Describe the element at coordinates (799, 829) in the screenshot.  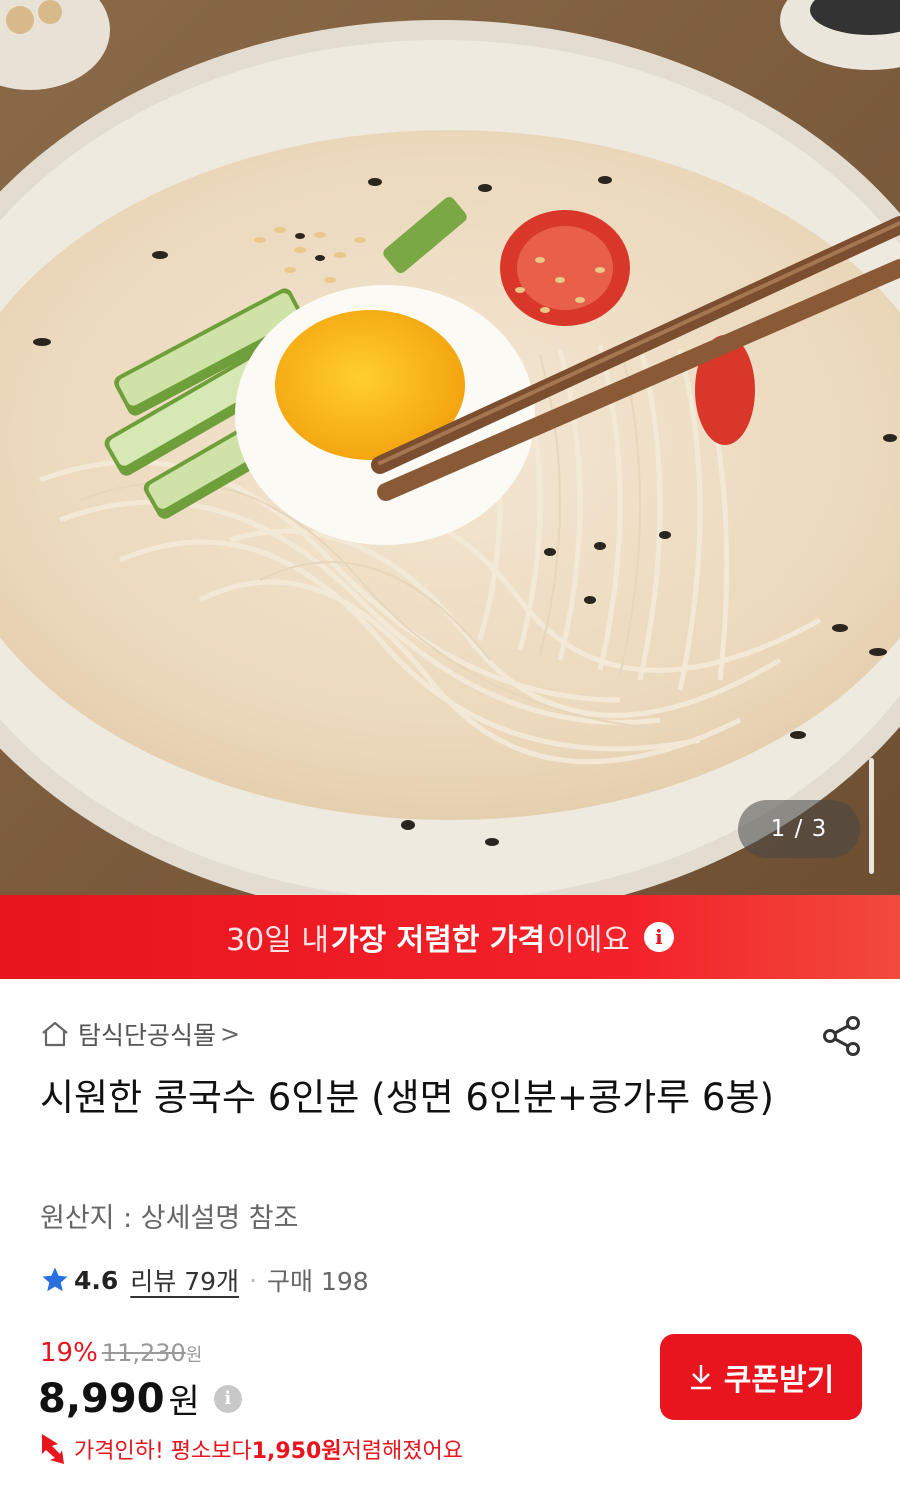
I see `gallery-page-indicator: 1 / 3` at that location.